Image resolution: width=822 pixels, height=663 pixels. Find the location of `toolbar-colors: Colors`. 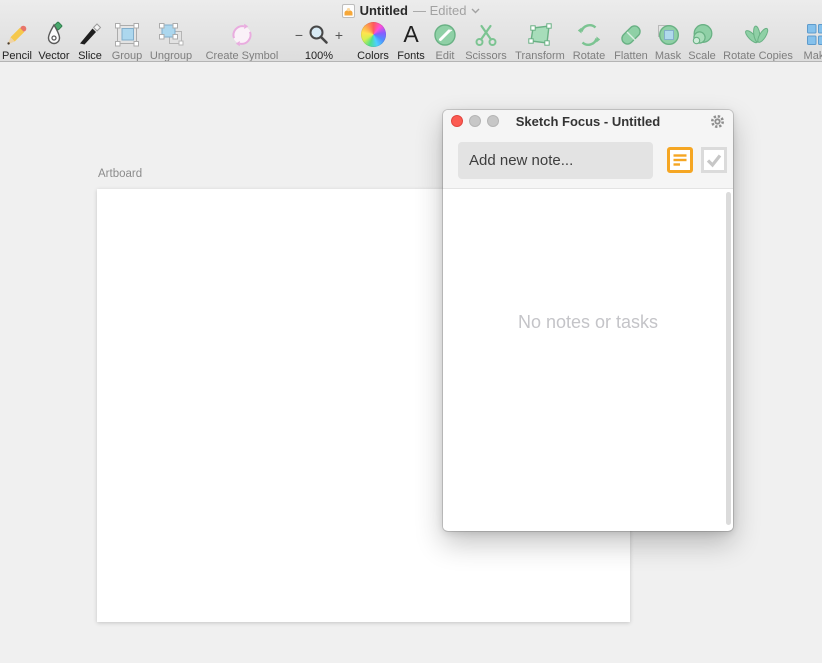

toolbar-colors: Colors is located at coordinates (373, 41).